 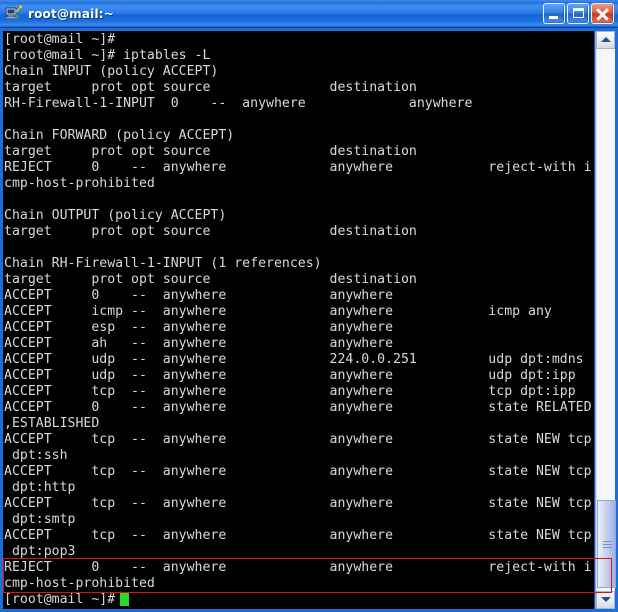 What do you see at coordinates (602, 13) in the screenshot?
I see `close-button` at bounding box center [602, 13].